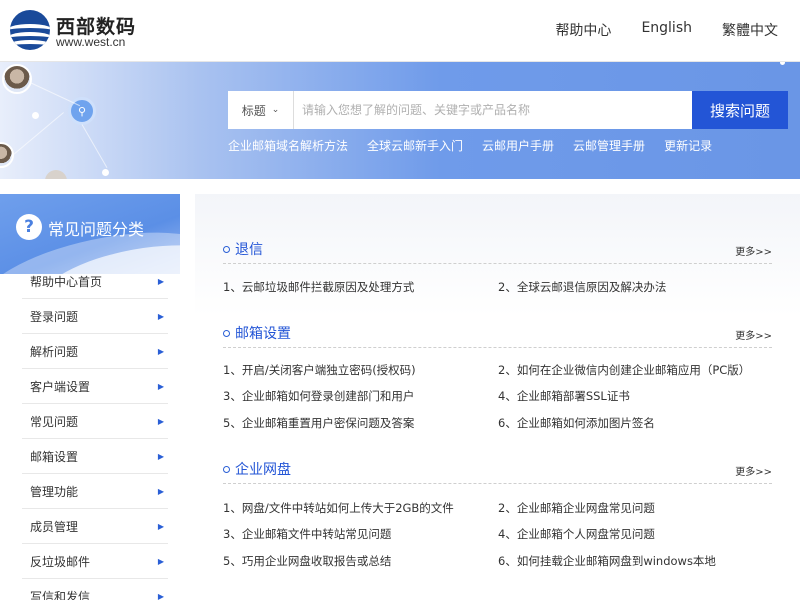 The height and width of the screenshot is (600, 800). What do you see at coordinates (607, 561) in the screenshot?
I see `faq-link: 6、如何挂载企业邮箱网盘到windows本地` at bounding box center [607, 561].